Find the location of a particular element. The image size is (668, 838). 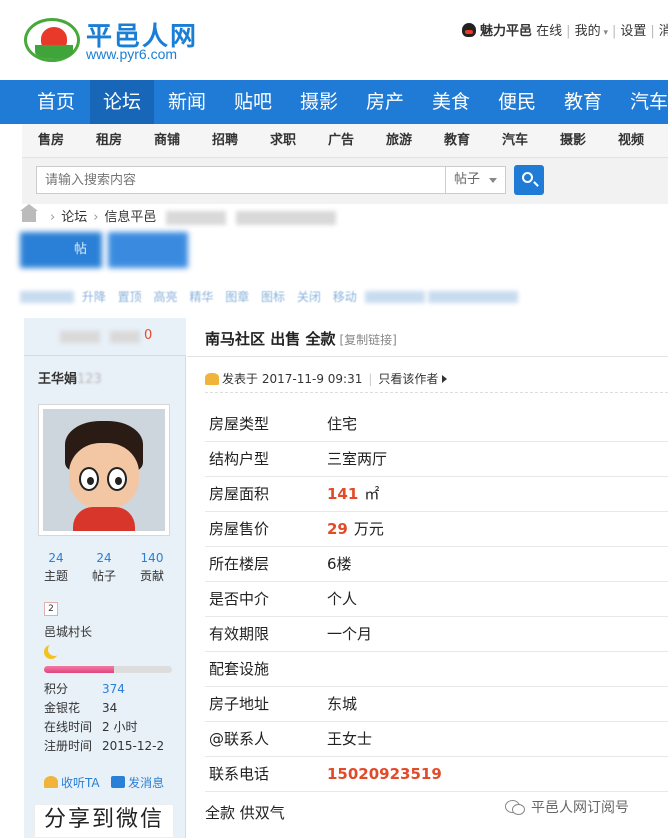

nav-item-realestate: 房产 is located at coordinates (385, 102).